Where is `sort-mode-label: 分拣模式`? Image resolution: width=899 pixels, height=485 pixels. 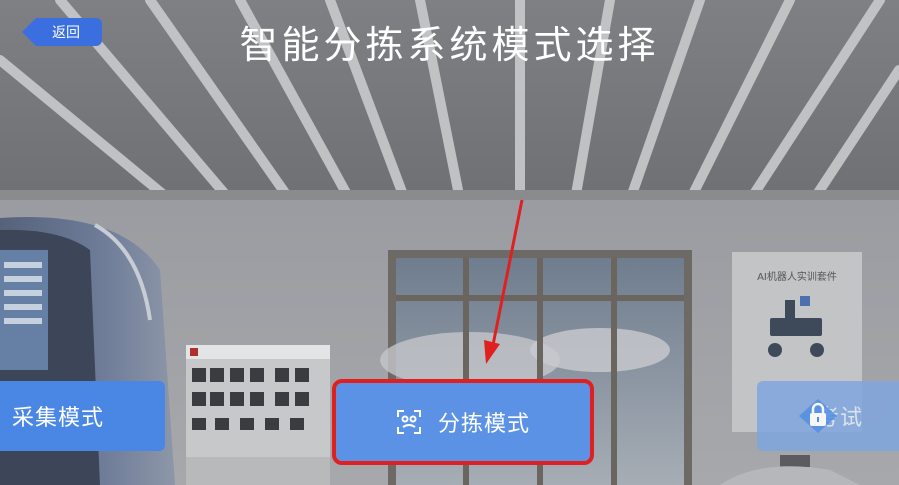
sort-mode-label: 分拣模式 is located at coordinates (483, 424).